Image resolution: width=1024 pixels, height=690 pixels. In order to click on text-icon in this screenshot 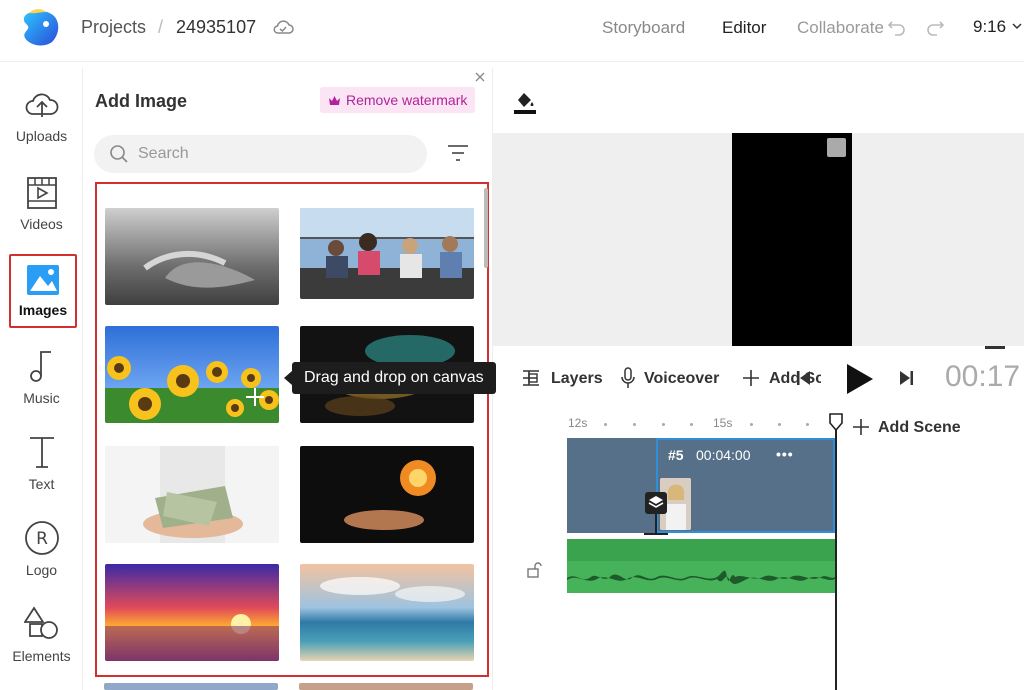, I will do `click(41, 452)`.